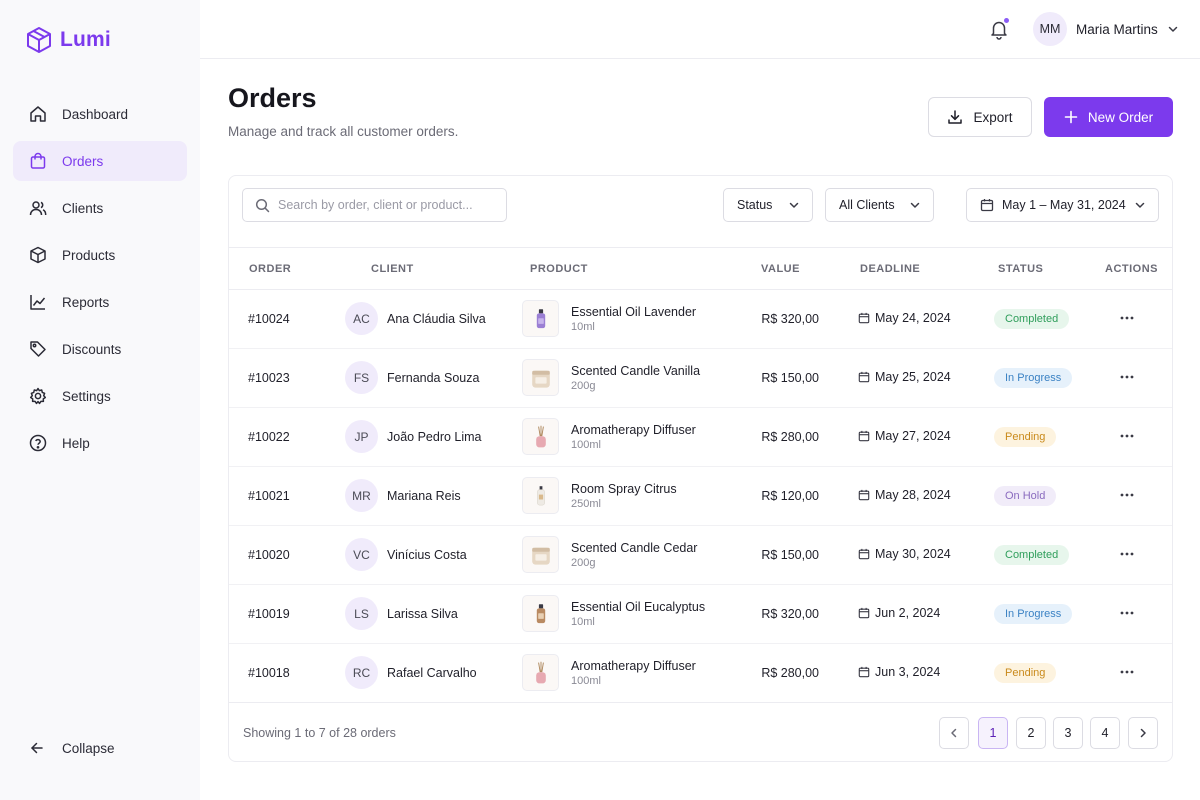  What do you see at coordinates (954, 733) in the screenshot?
I see `prev-page-button` at bounding box center [954, 733].